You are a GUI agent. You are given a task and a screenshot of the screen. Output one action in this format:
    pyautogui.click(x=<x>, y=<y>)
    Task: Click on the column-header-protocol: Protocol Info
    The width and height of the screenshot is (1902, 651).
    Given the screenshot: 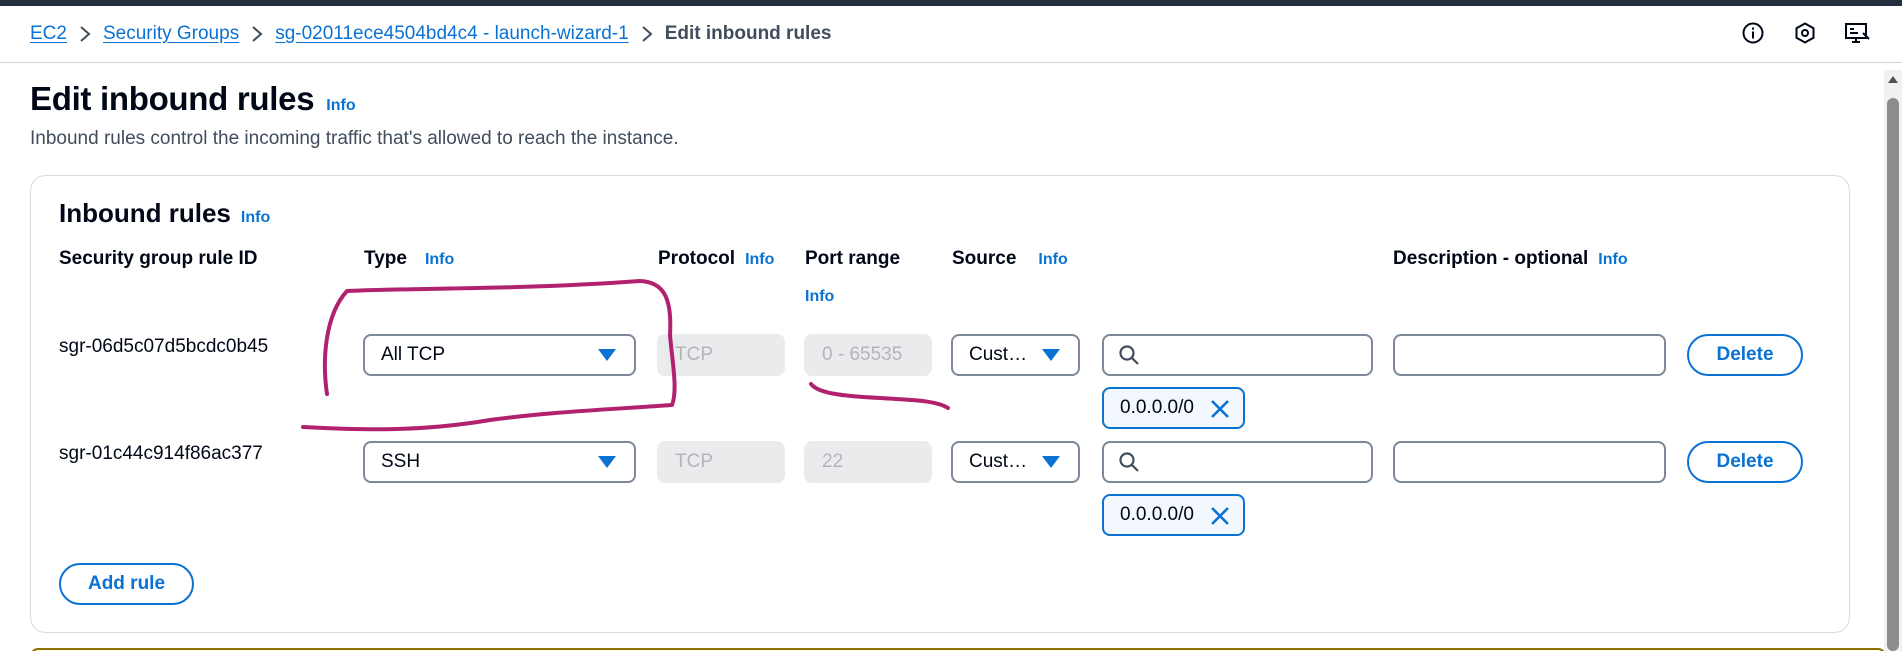 What is the action you would take?
    pyautogui.click(x=716, y=259)
    